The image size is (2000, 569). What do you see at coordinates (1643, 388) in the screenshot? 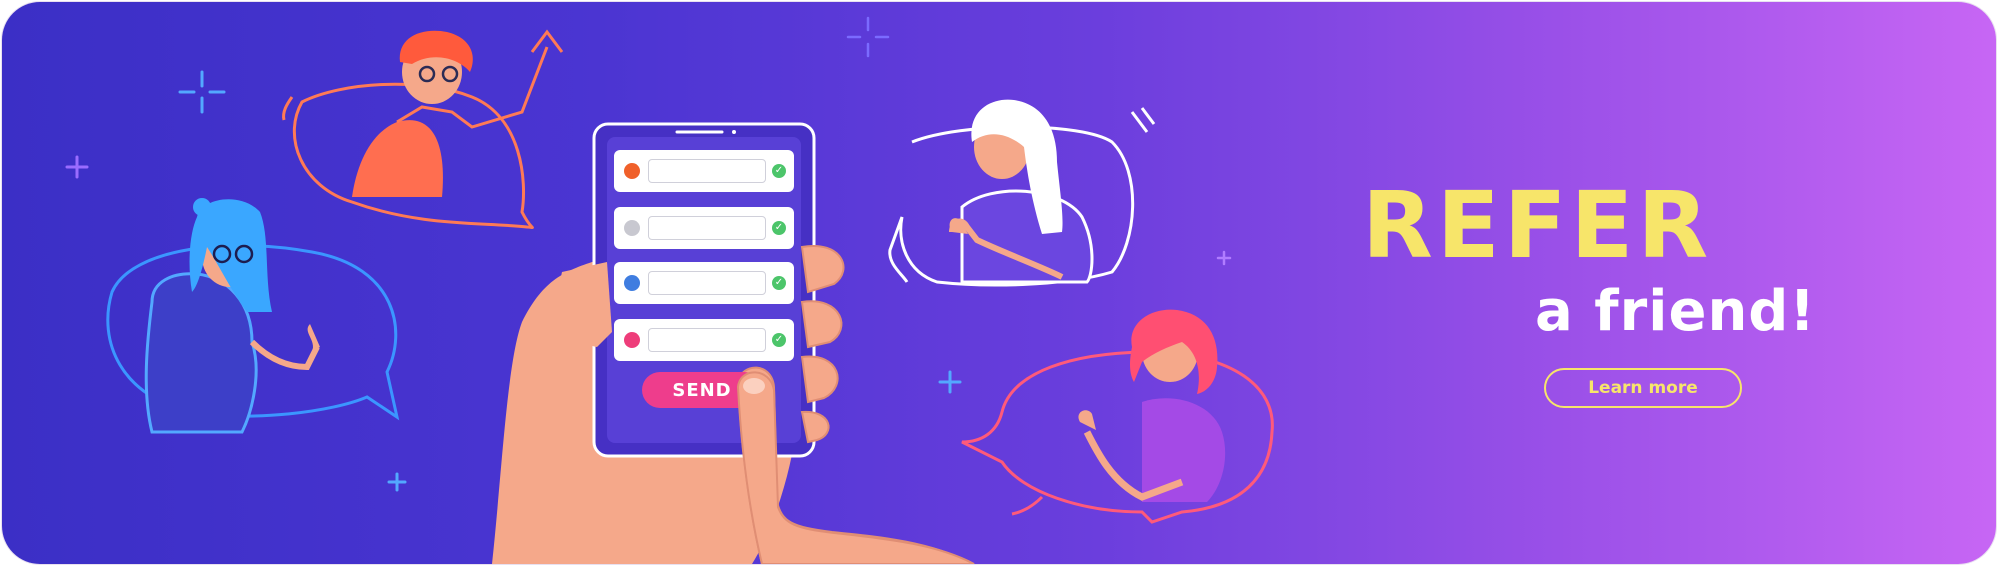
I see `learn-more-button: Learn more` at bounding box center [1643, 388].